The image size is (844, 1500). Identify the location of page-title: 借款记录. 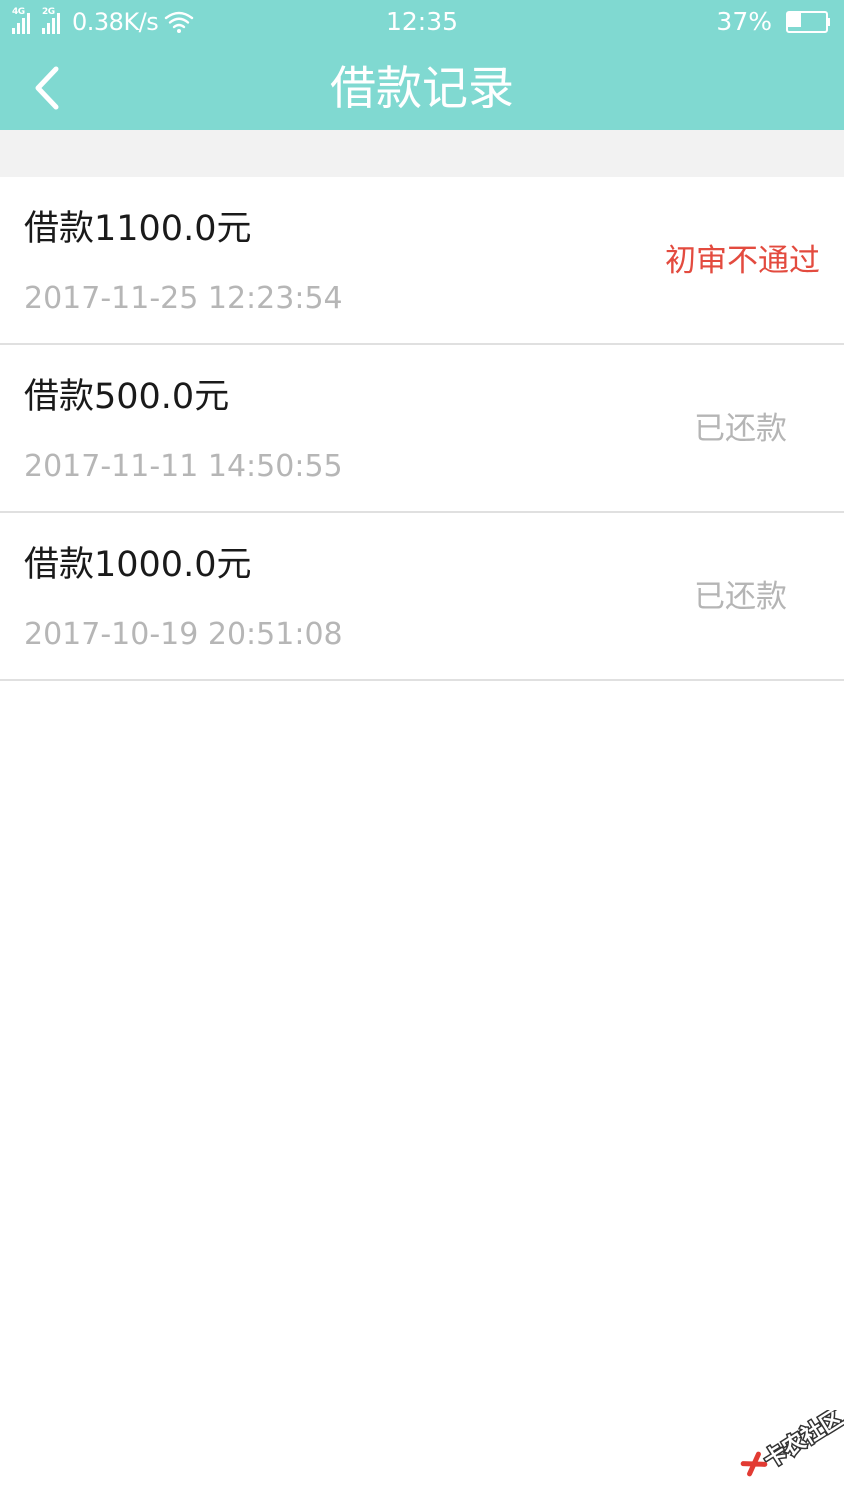
(422, 88).